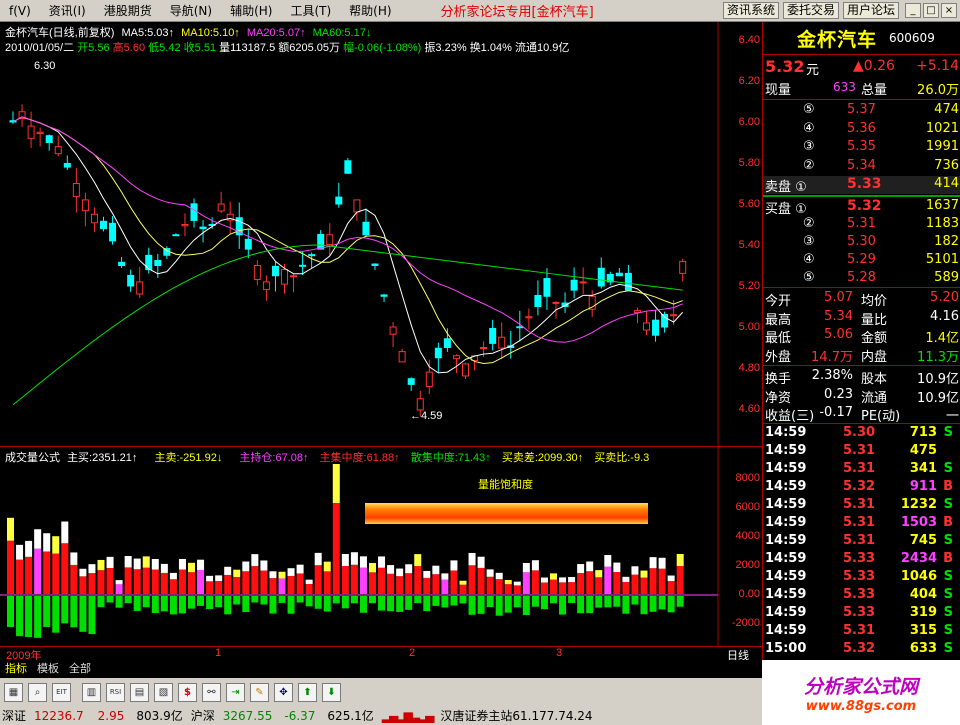 This screenshot has width=960, height=725. I want to click on site-logo: 分析家公式网 www.88gs.com, so click(861, 692).